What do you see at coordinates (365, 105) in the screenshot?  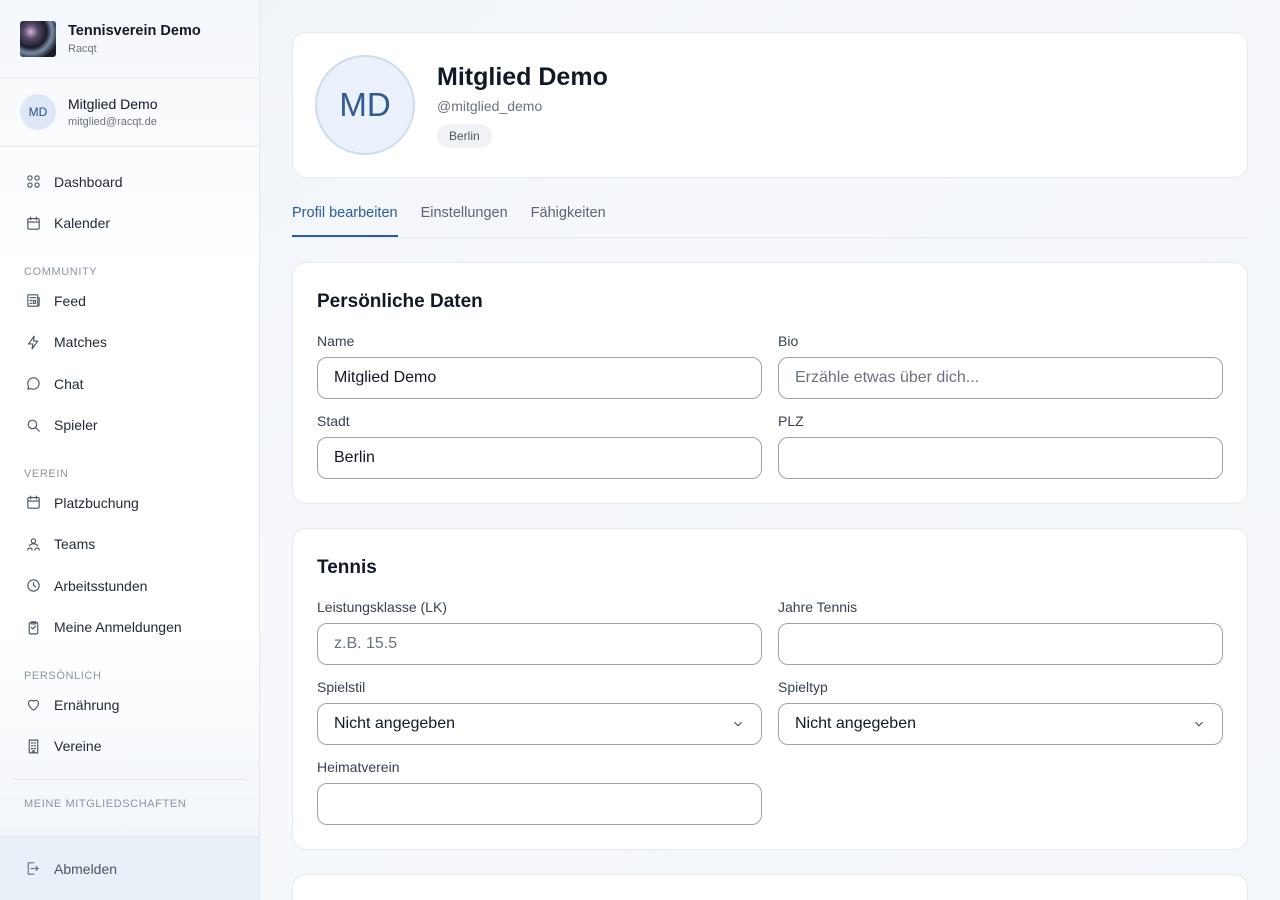 I see `profile-avatar: MD` at bounding box center [365, 105].